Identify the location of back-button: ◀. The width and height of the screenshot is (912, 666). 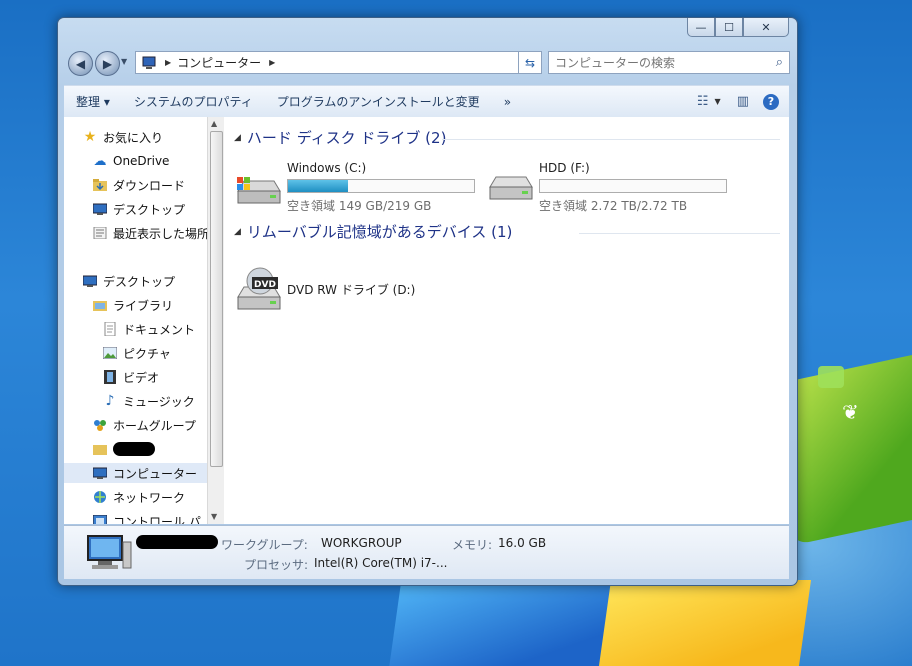
(80, 63).